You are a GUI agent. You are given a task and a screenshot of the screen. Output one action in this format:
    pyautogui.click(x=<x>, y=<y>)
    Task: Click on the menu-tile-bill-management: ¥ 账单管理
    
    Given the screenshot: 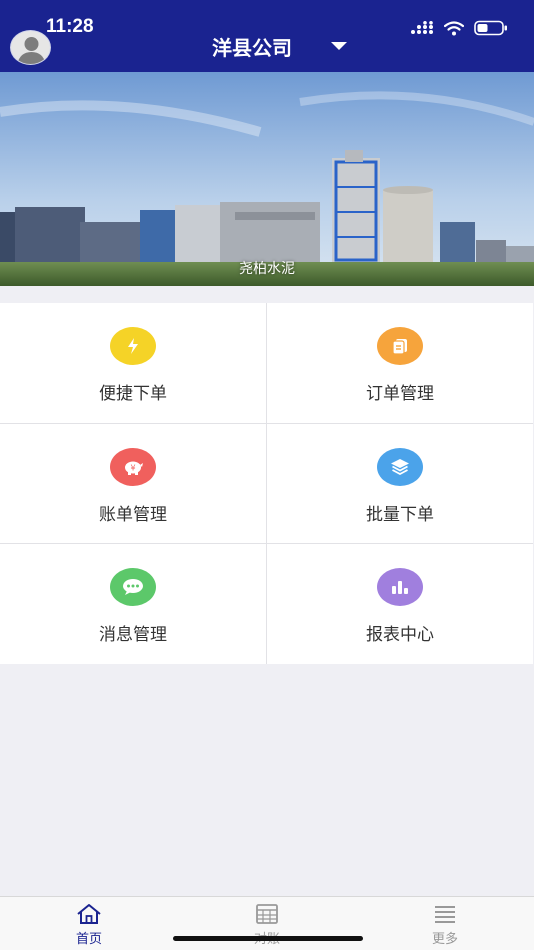 What is the action you would take?
    pyautogui.click(x=133, y=483)
    